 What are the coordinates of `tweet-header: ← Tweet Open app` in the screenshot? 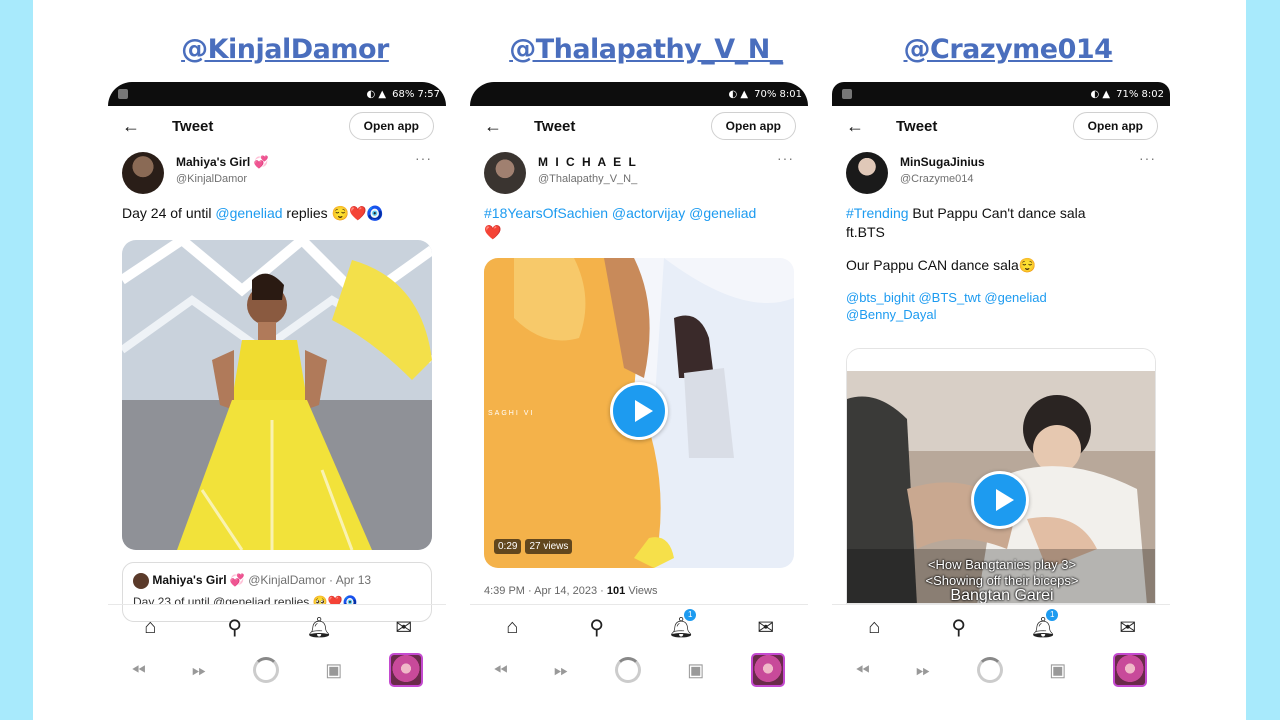 It's located at (277, 126).